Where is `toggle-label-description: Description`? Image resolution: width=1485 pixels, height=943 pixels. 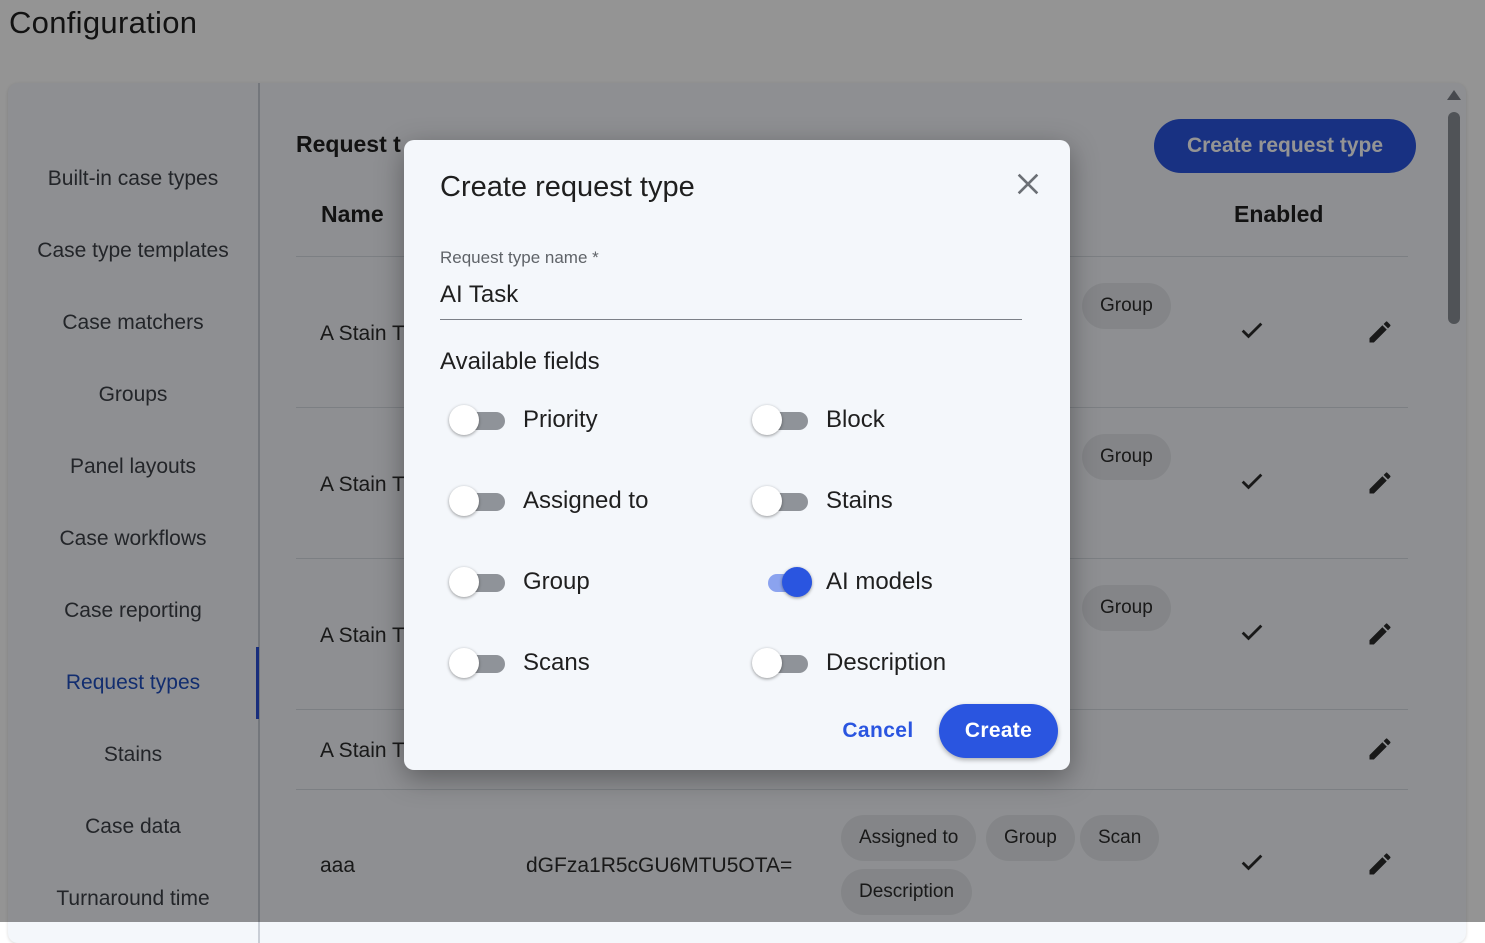 toggle-label-description: Description is located at coordinates (886, 662).